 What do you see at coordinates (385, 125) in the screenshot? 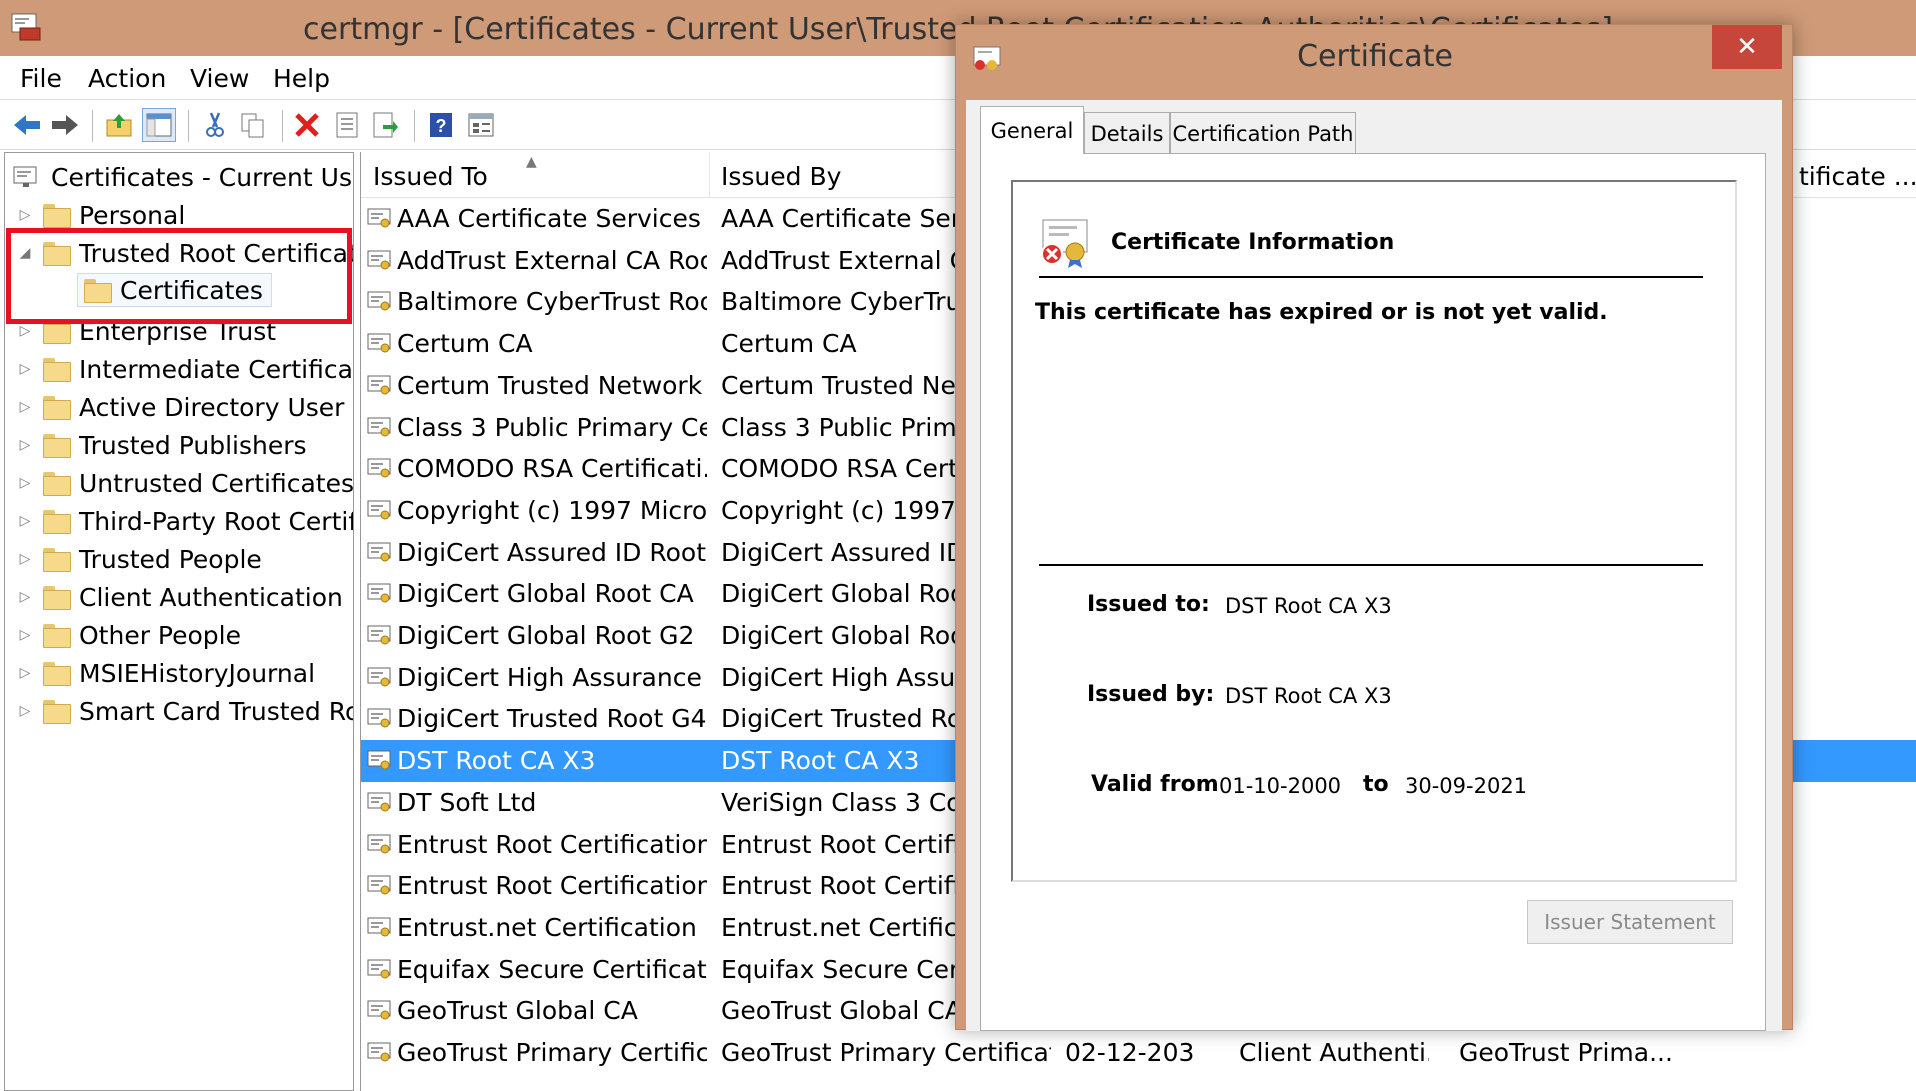
I see `export-icon` at bounding box center [385, 125].